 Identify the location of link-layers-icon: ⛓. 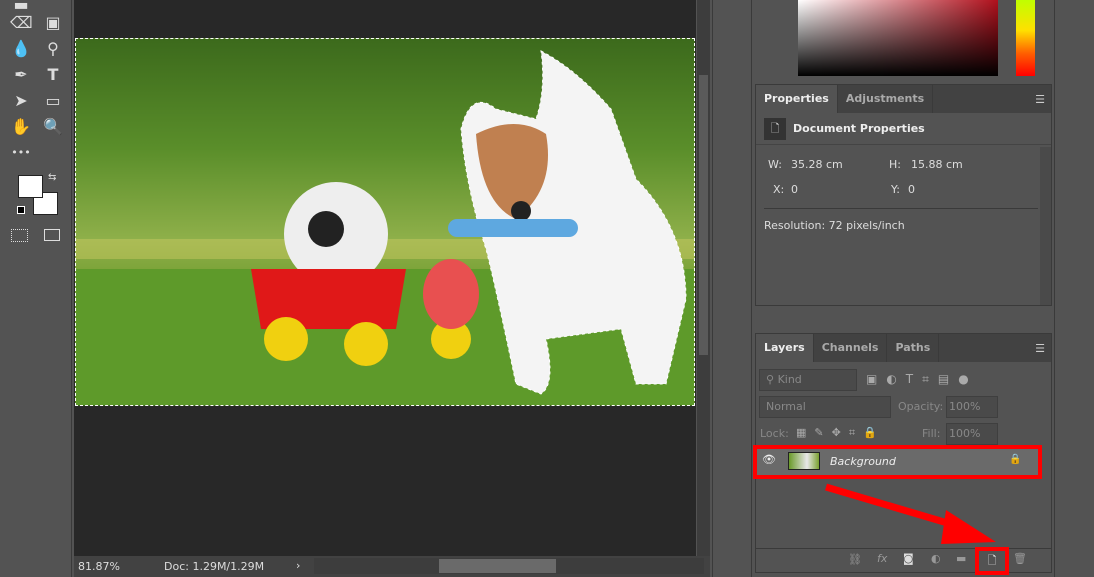
(855, 559).